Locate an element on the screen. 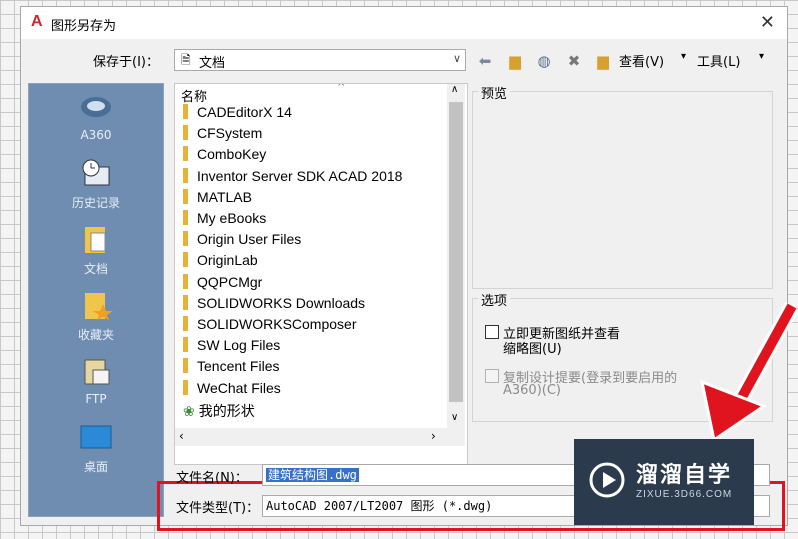  watermark-brand: 溜溜自学 is located at coordinates (684, 475).